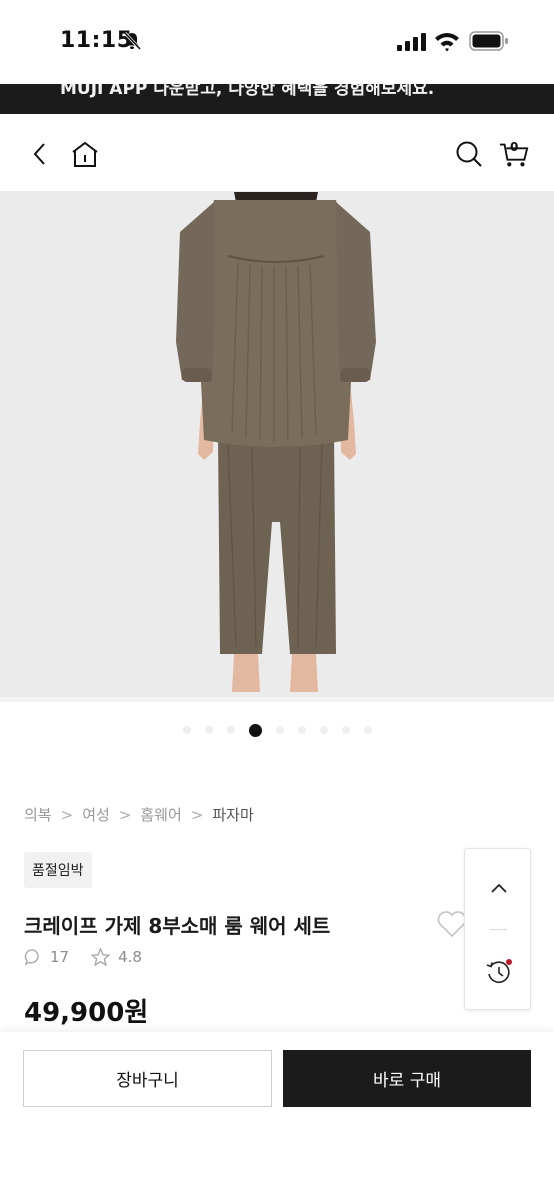 This screenshot has height=1200, width=554. I want to click on history-icon, so click(499, 971).